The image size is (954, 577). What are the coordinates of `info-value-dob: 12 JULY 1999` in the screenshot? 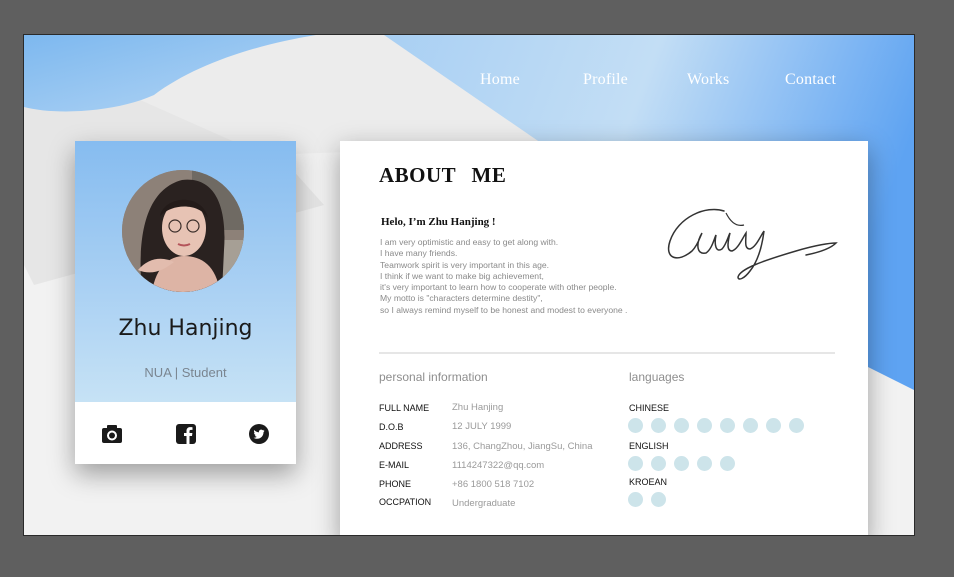 It's located at (482, 426).